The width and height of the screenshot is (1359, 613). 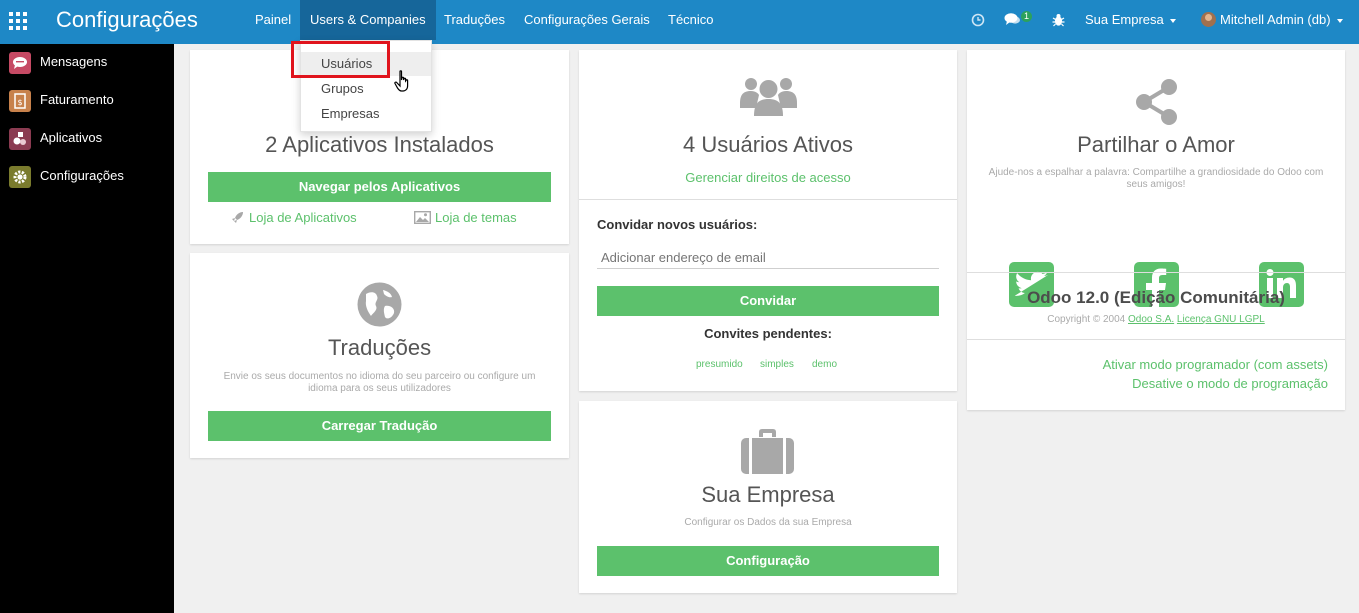 What do you see at coordinates (237, 217) in the screenshot?
I see `rocket-icon` at bounding box center [237, 217].